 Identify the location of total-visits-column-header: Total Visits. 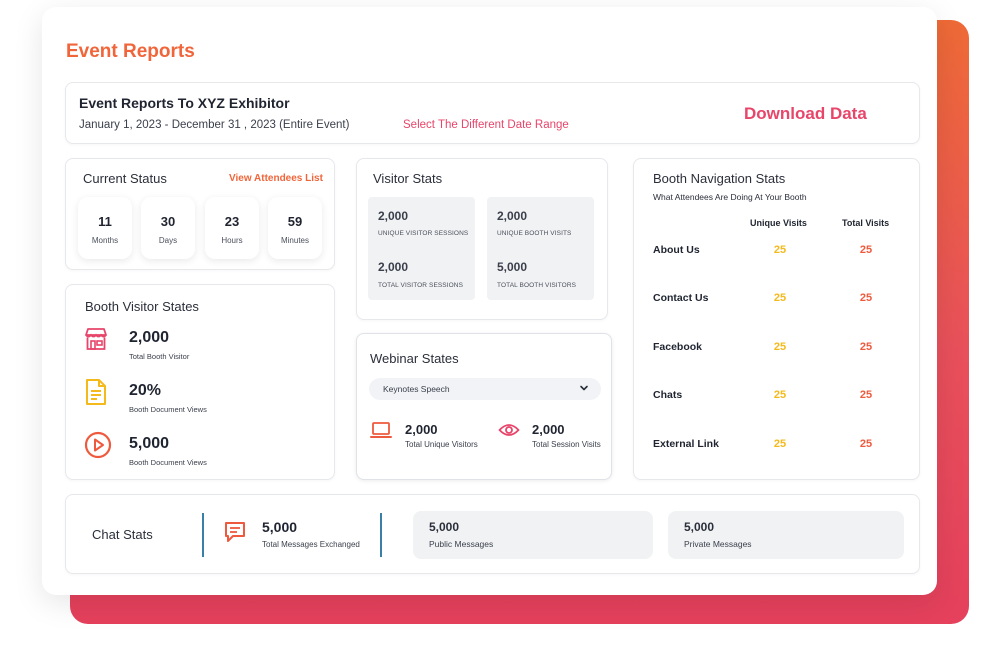
(866, 223).